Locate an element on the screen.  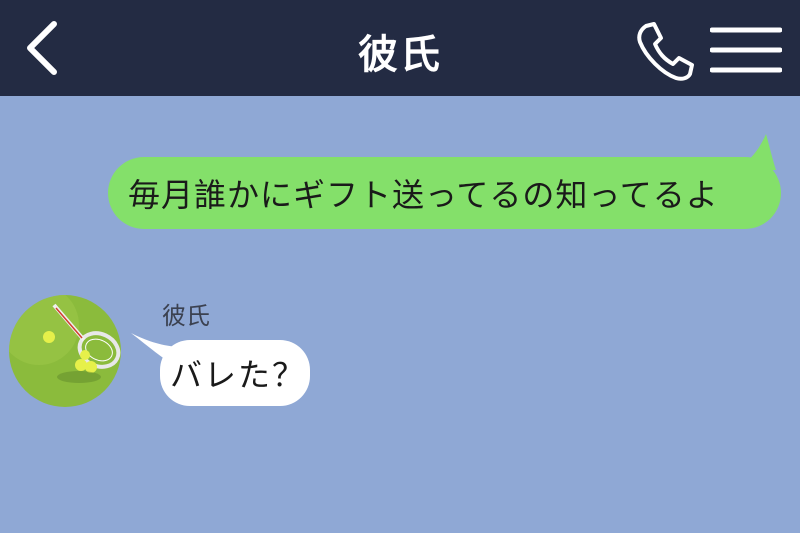
outgoing-message-text: 毎月誰かにギフト送ってるの知ってるよ is located at coordinates (423, 195).